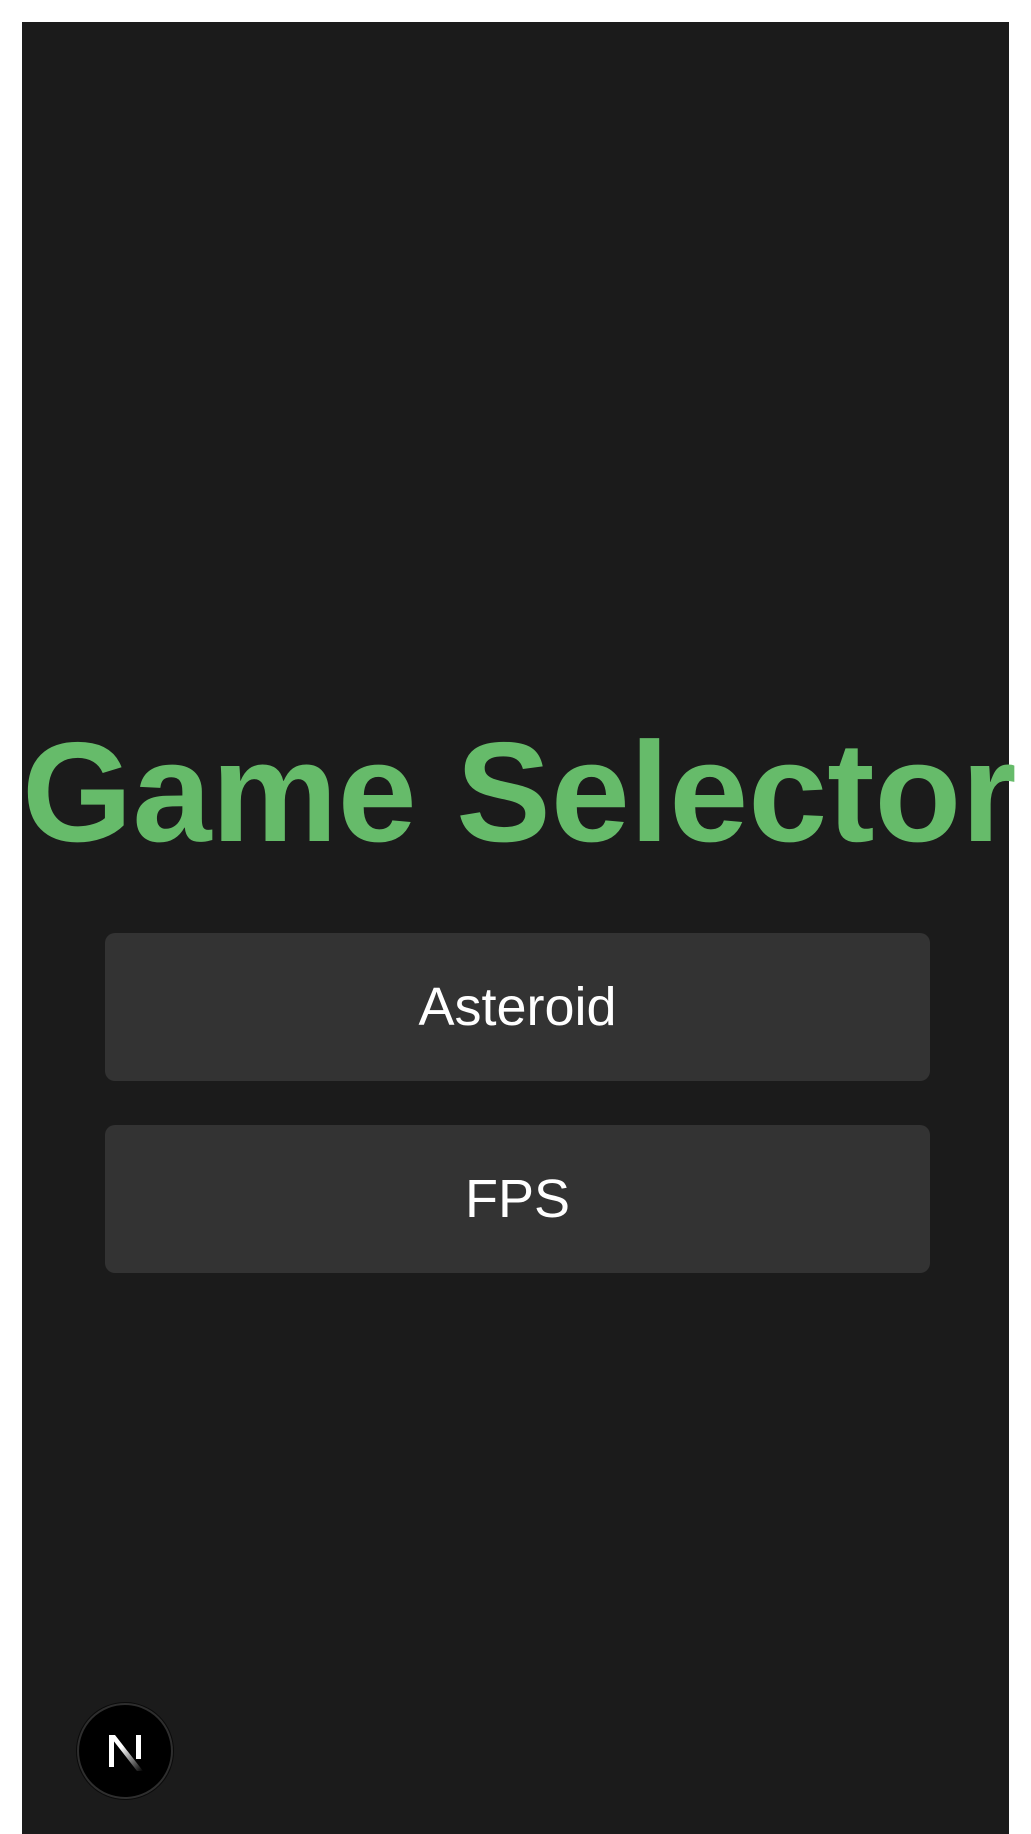  I want to click on nextjs-dev-tools-button, so click(125, 1751).